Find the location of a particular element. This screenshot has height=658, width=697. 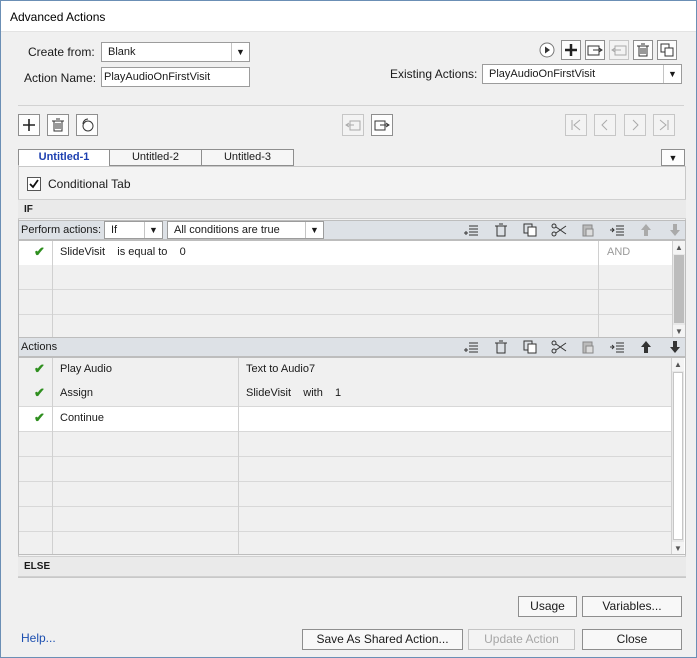

action-row: ✔ Continue is located at coordinates (345, 419).